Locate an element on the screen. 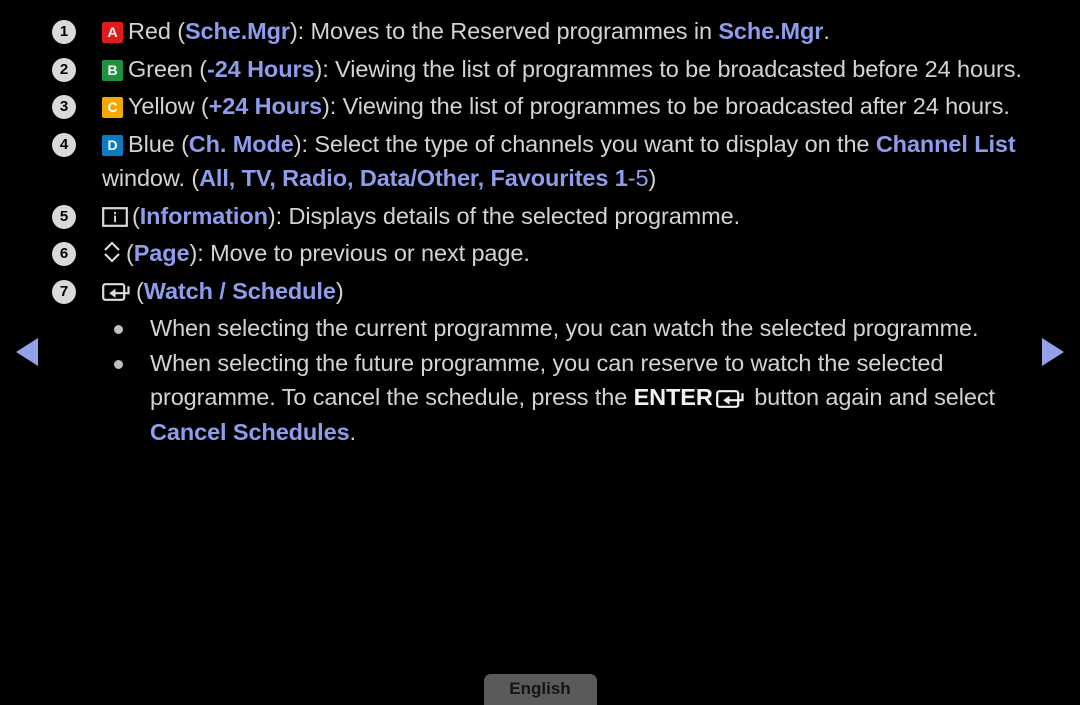  body-text: ): Moves to the Reserved programmes in is located at coordinates (504, 31).